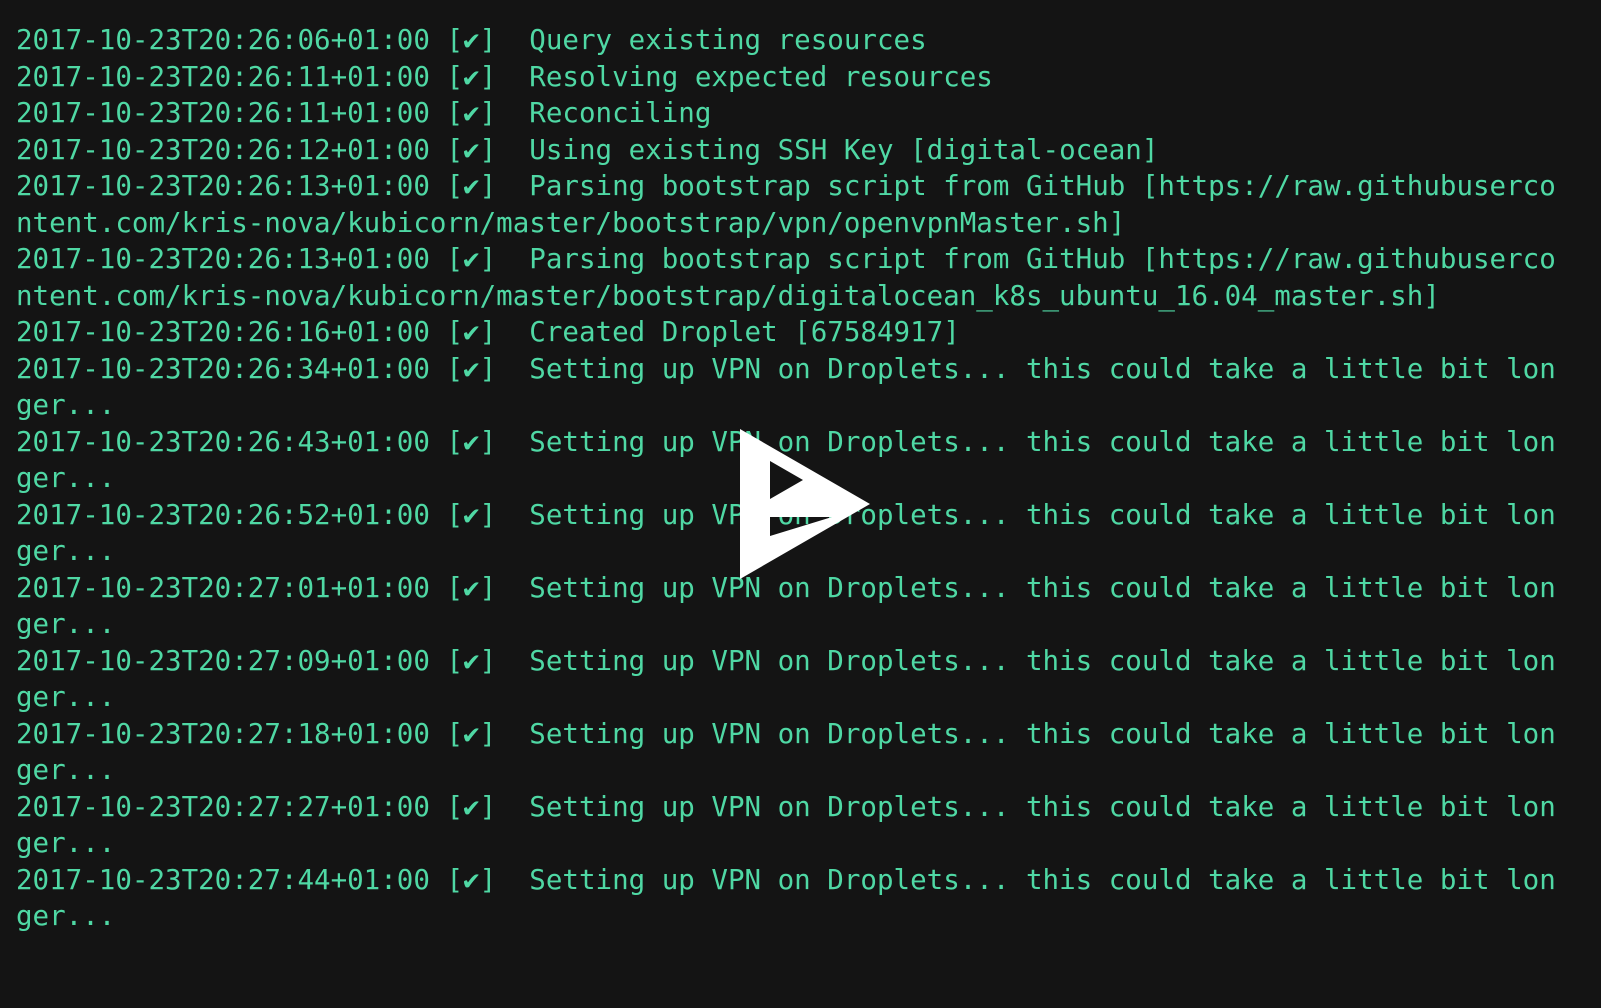 The height and width of the screenshot is (1008, 1601). I want to click on asciinema-play-icon, so click(804, 504).